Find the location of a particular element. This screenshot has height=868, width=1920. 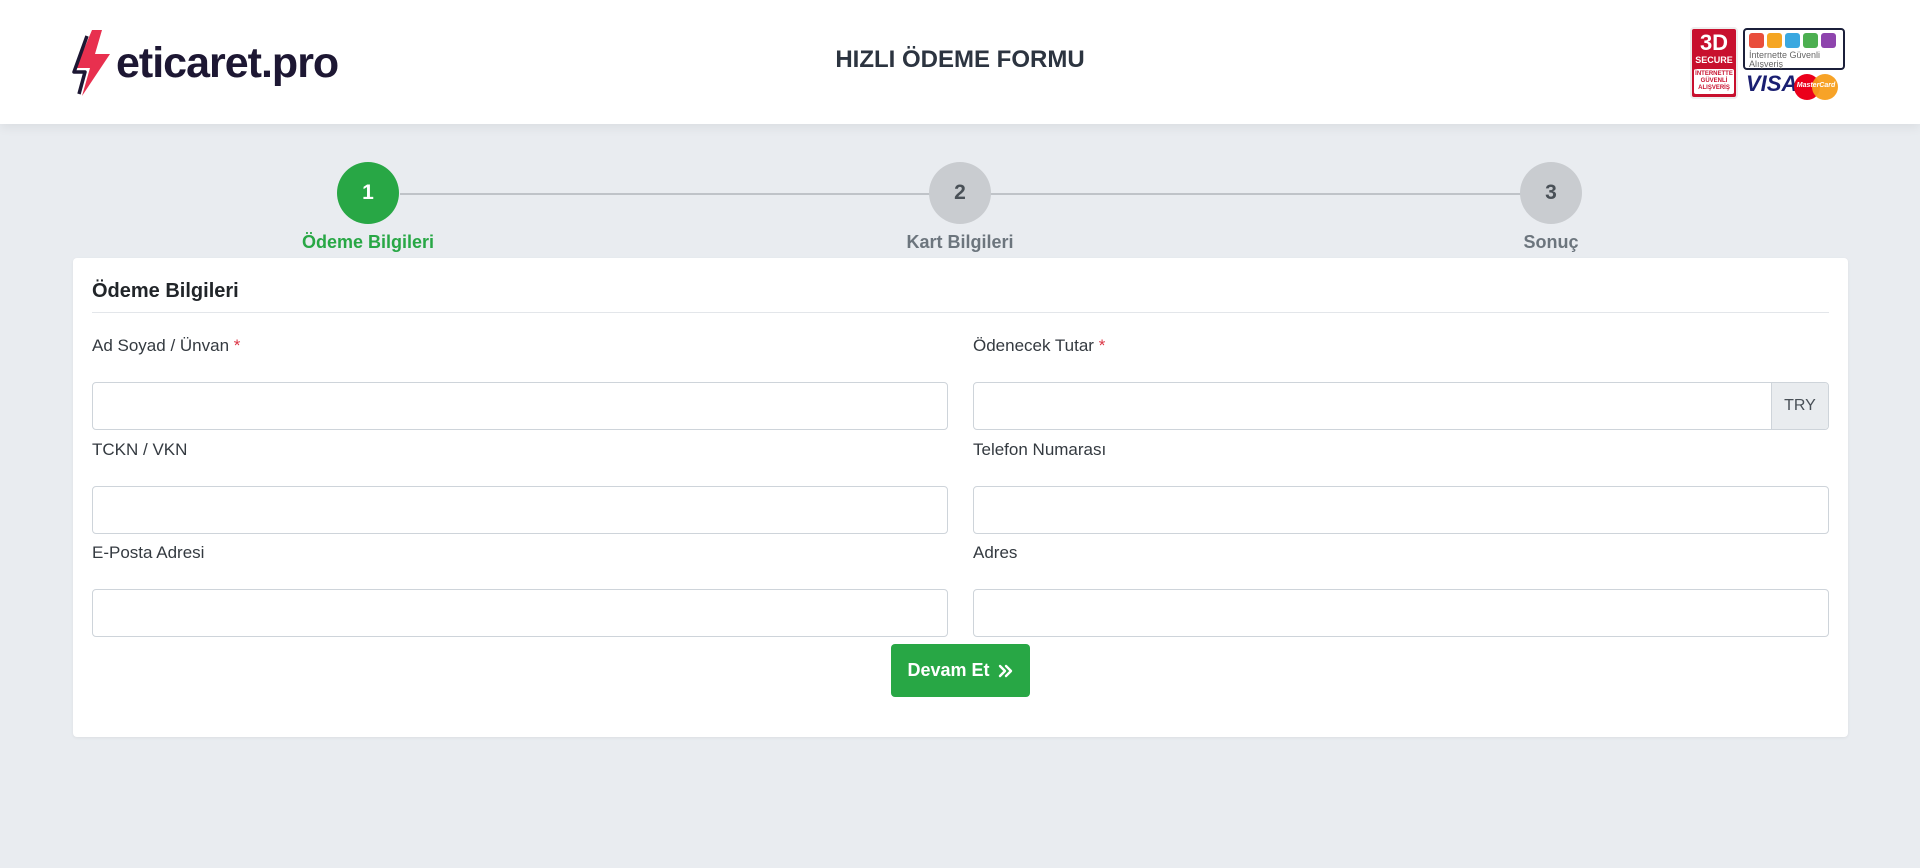

step-payment-info: 1 Ödeme Bilgileri is located at coordinates (368, 207).